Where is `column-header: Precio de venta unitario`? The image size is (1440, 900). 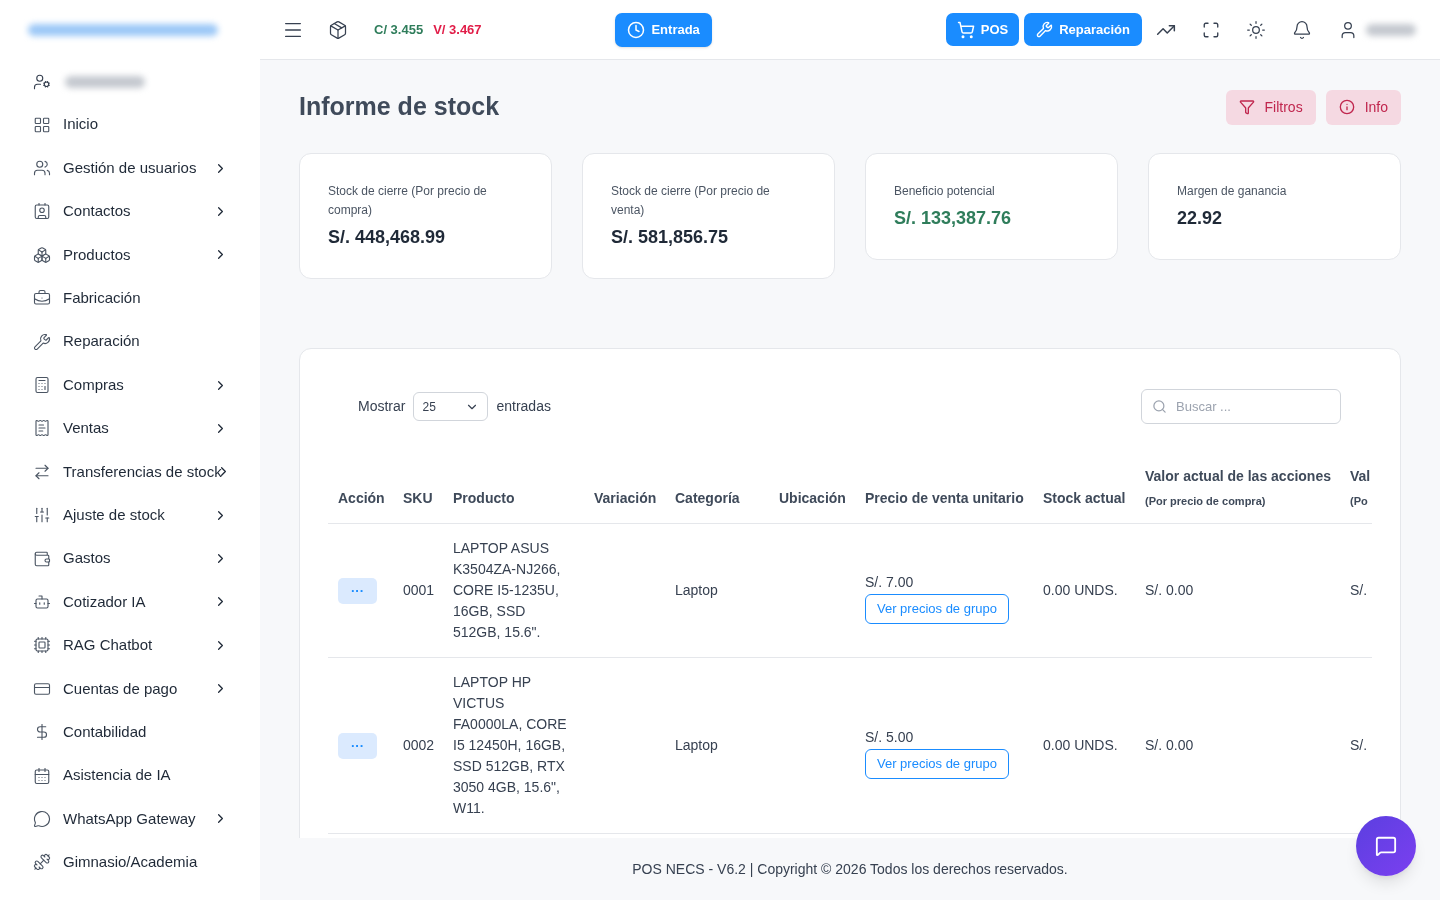
column-header: Precio de venta unitario is located at coordinates (945, 498).